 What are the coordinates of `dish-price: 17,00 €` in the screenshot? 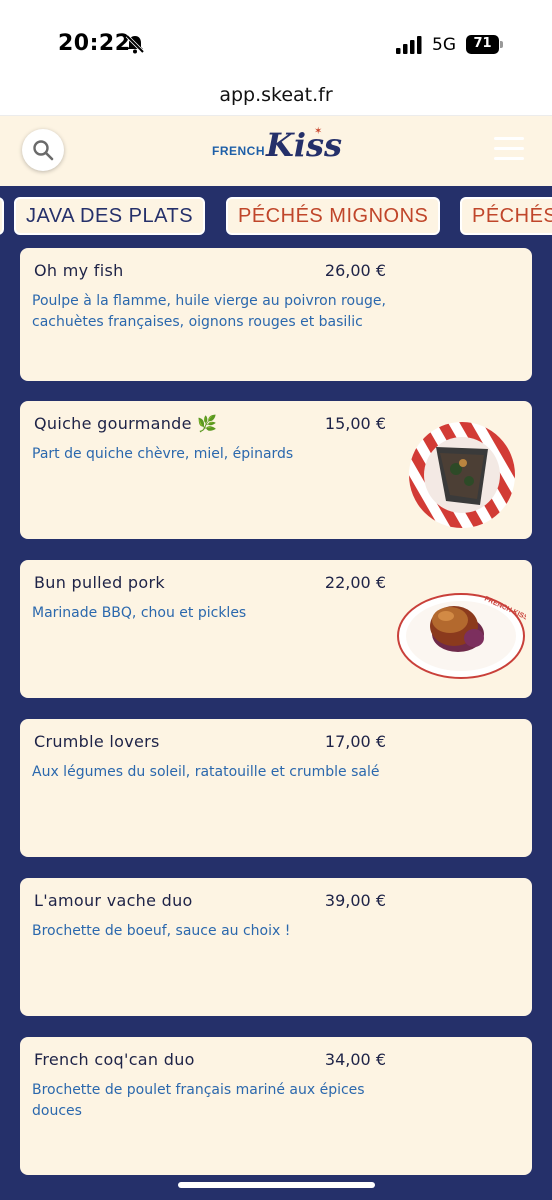 It's located at (355, 741).